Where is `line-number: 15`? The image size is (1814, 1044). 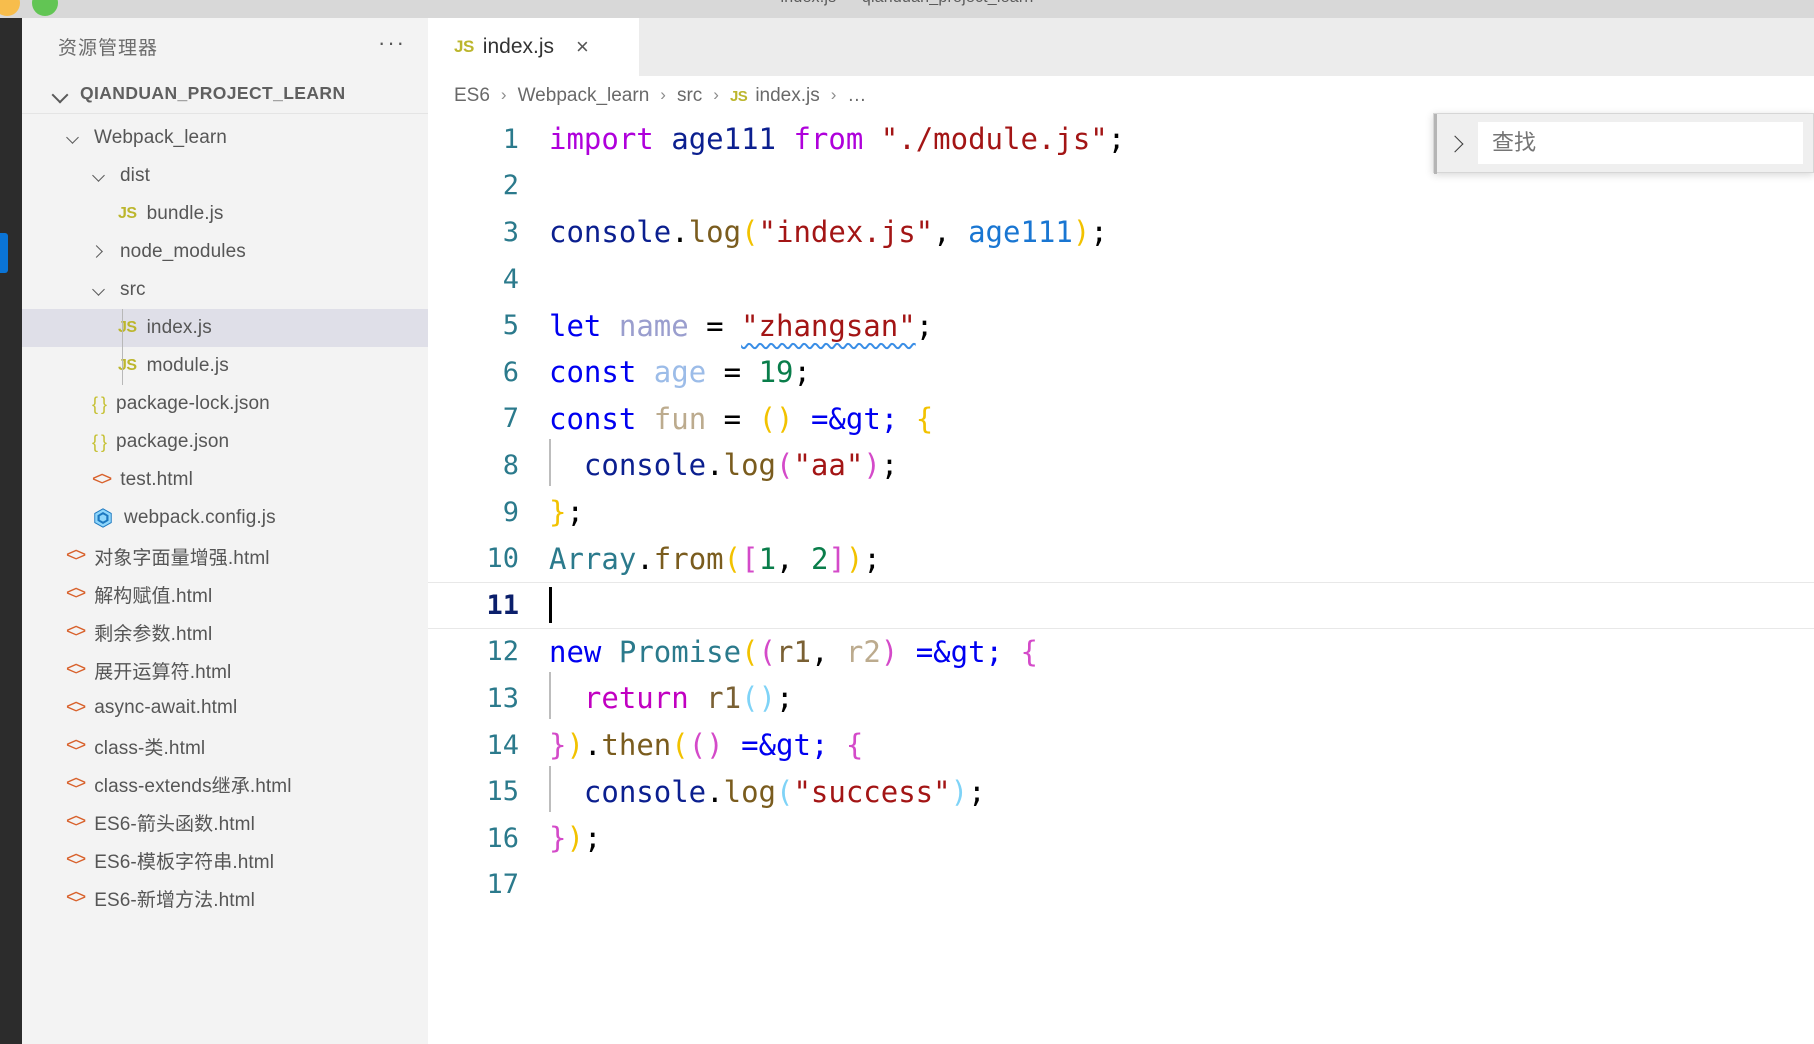 line-number: 15 is located at coordinates (502, 792).